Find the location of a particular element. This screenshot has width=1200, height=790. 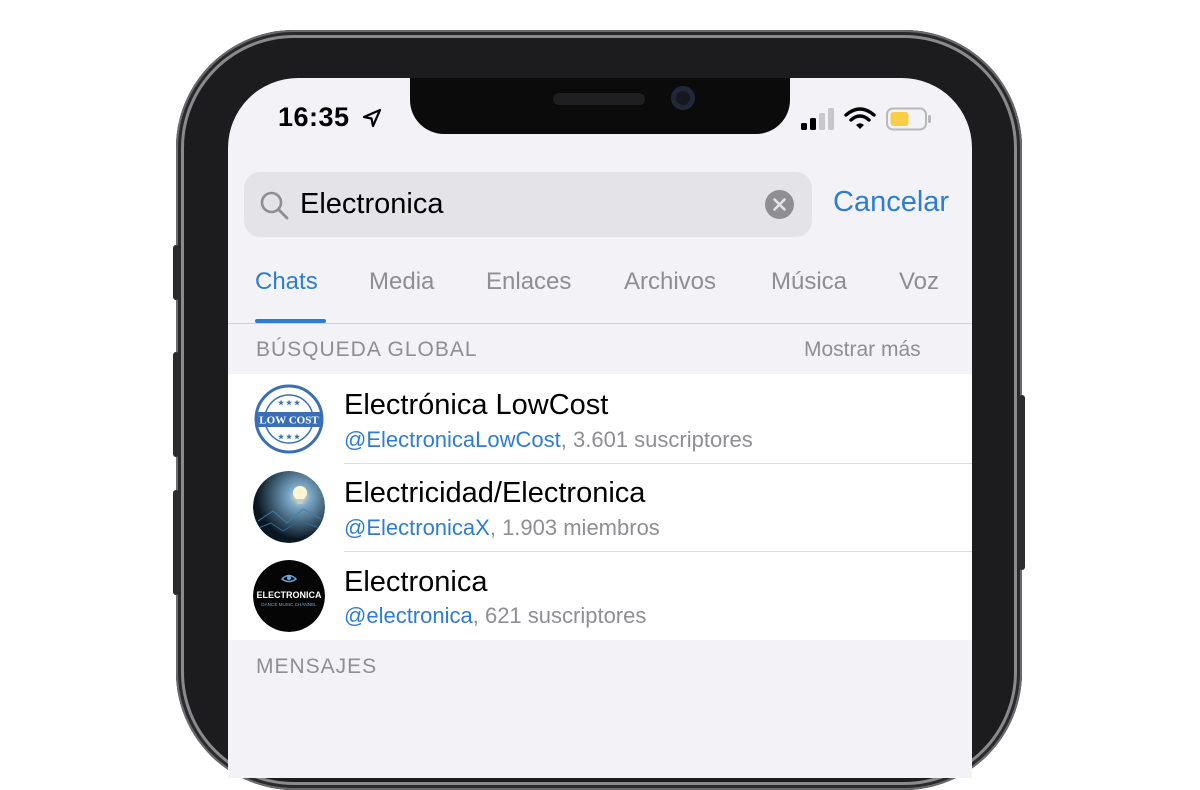

result-handle: @ElectronicaX is located at coordinates (417, 527).